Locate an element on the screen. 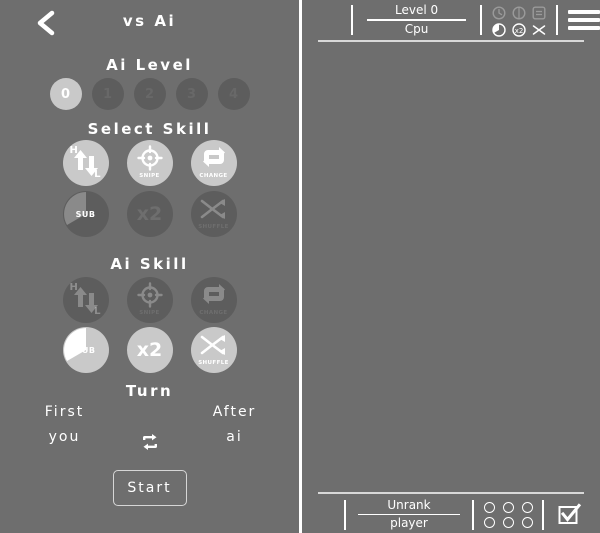  rank-indicator: Unrank player is located at coordinates (409, 515).